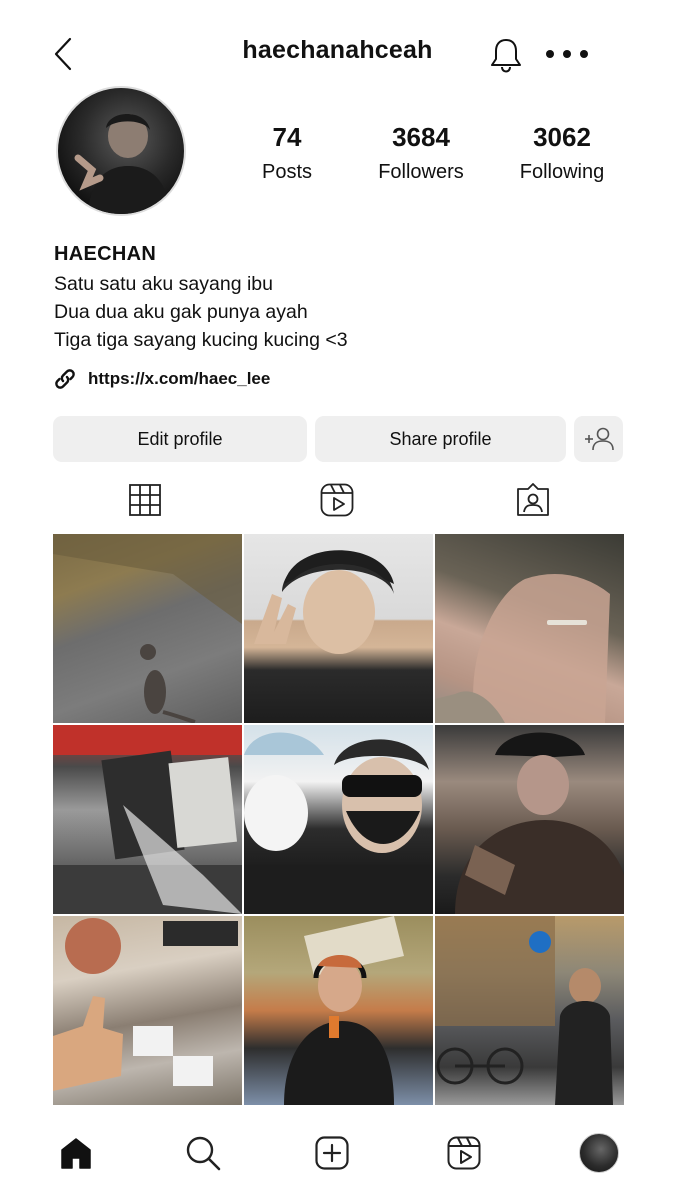 Image resolution: width=675 pixels, height=1200 pixels. Describe the element at coordinates (337, 50) in the screenshot. I see `top-bar: haechanahceah` at that location.